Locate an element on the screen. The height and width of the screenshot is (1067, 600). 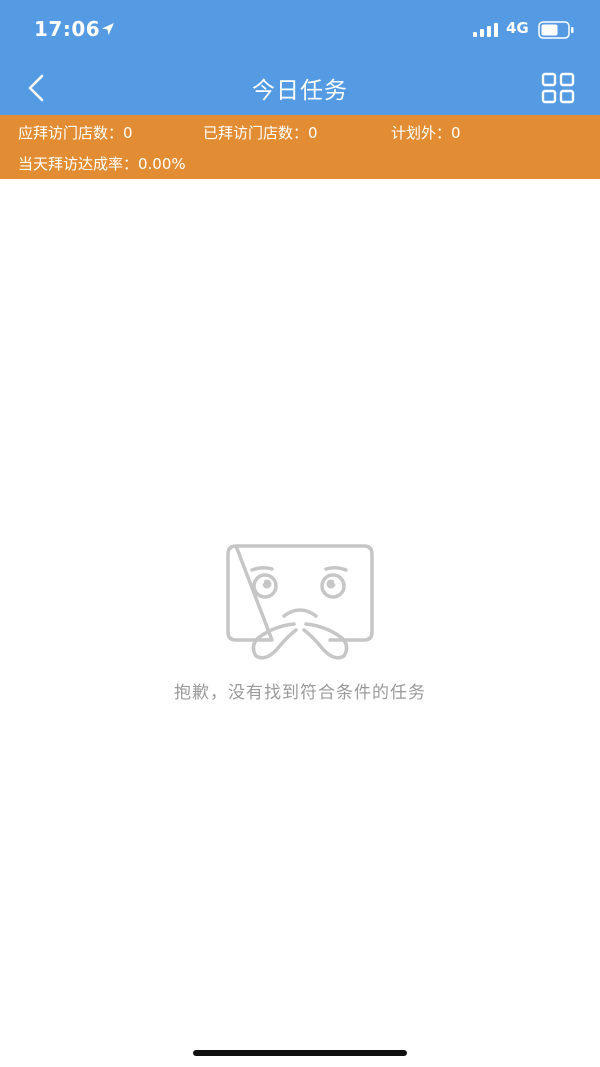
battery-icon is located at coordinates (556, 30).